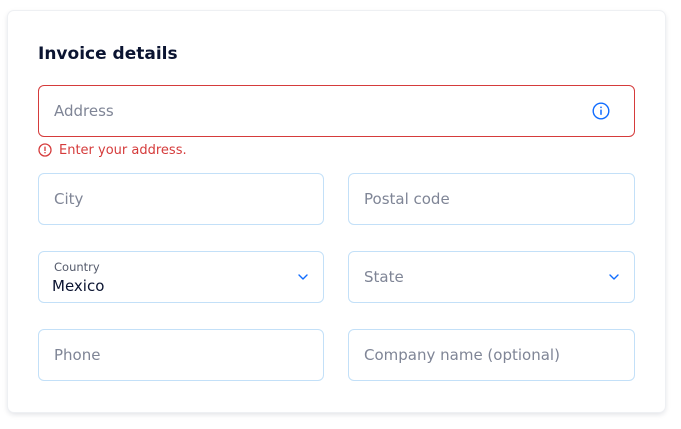 The image size is (681, 429). Describe the element at coordinates (491, 277) in the screenshot. I see `state-select: State` at that location.